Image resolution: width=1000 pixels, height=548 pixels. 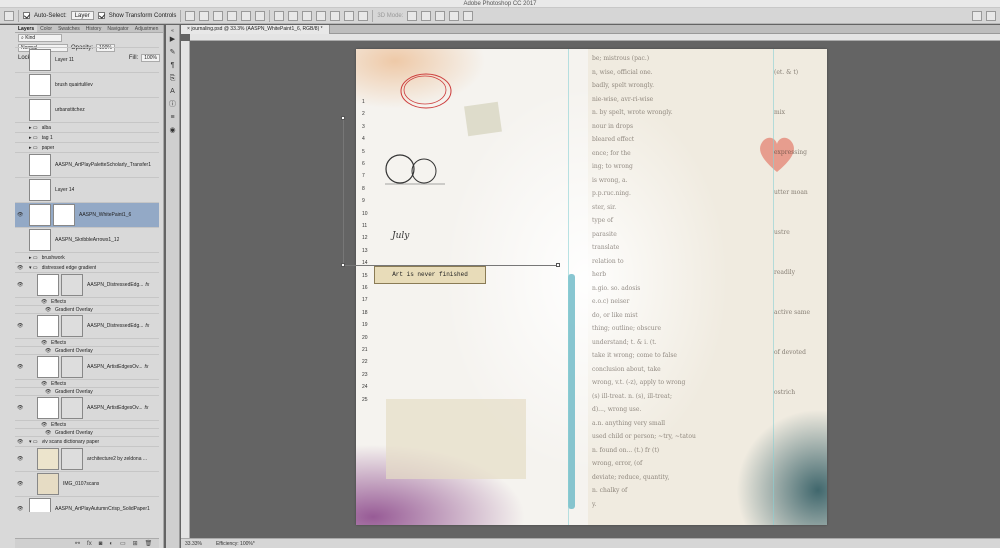 What do you see at coordinates (172, 29) in the screenshot?
I see `collapse-icon: «` at bounding box center [172, 29].